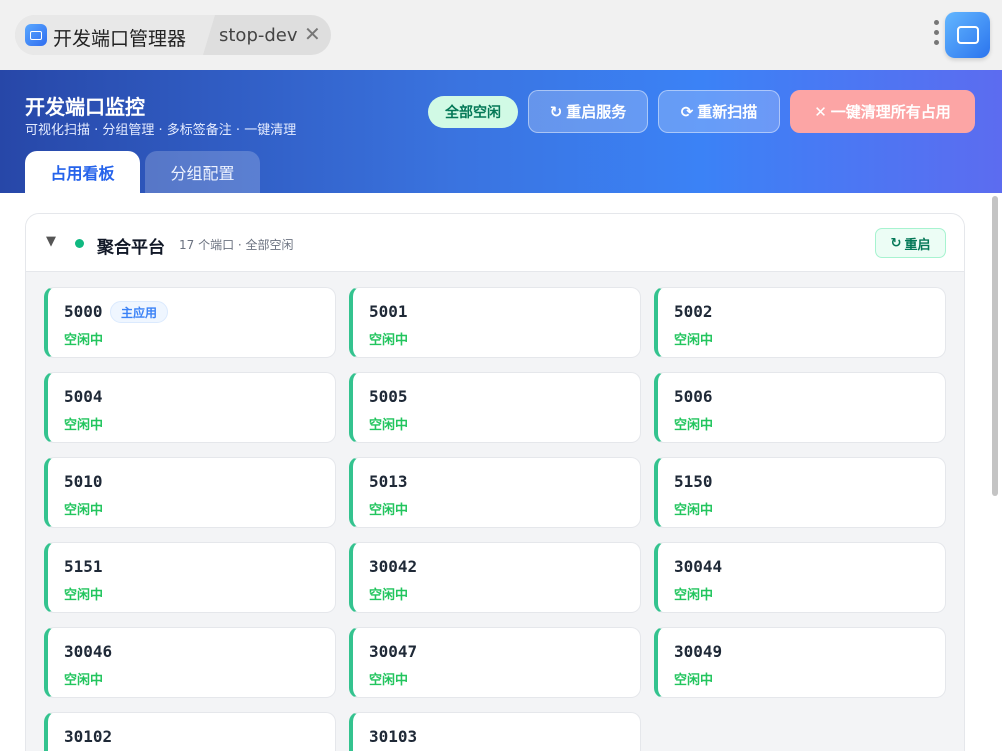  What do you see at coordinates (800, 662) in the screenshot?
I see `port-card: 30049 空闲中` at bounding box center [800, 662].